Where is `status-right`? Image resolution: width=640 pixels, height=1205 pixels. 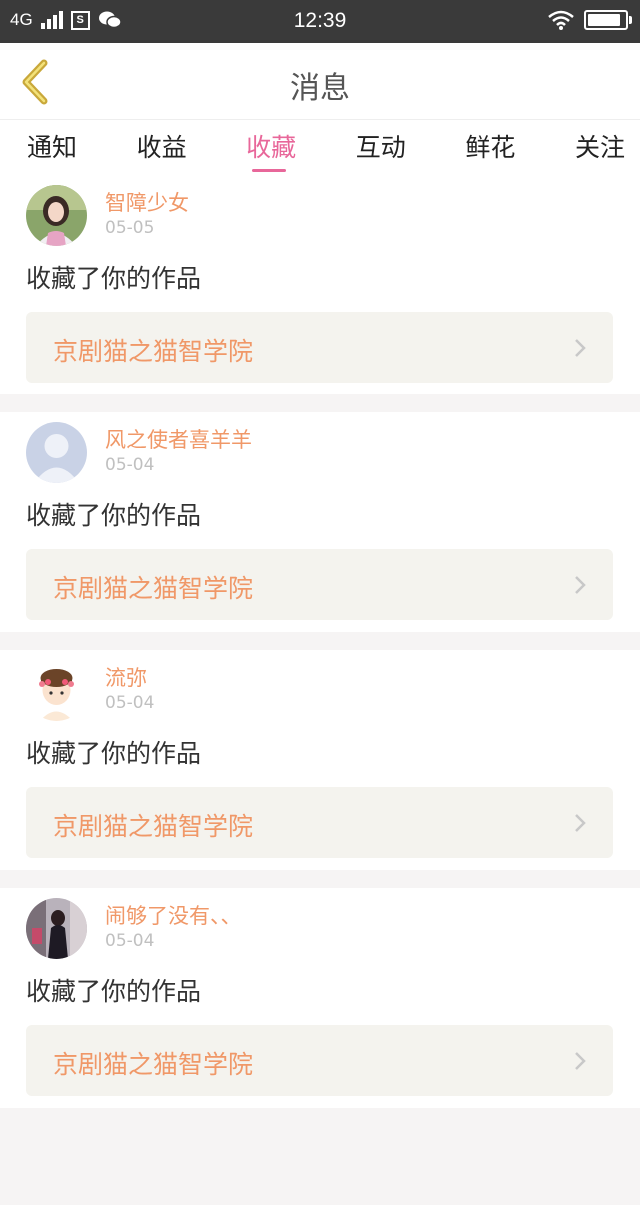 status-right is located at coordinates (590, 20).